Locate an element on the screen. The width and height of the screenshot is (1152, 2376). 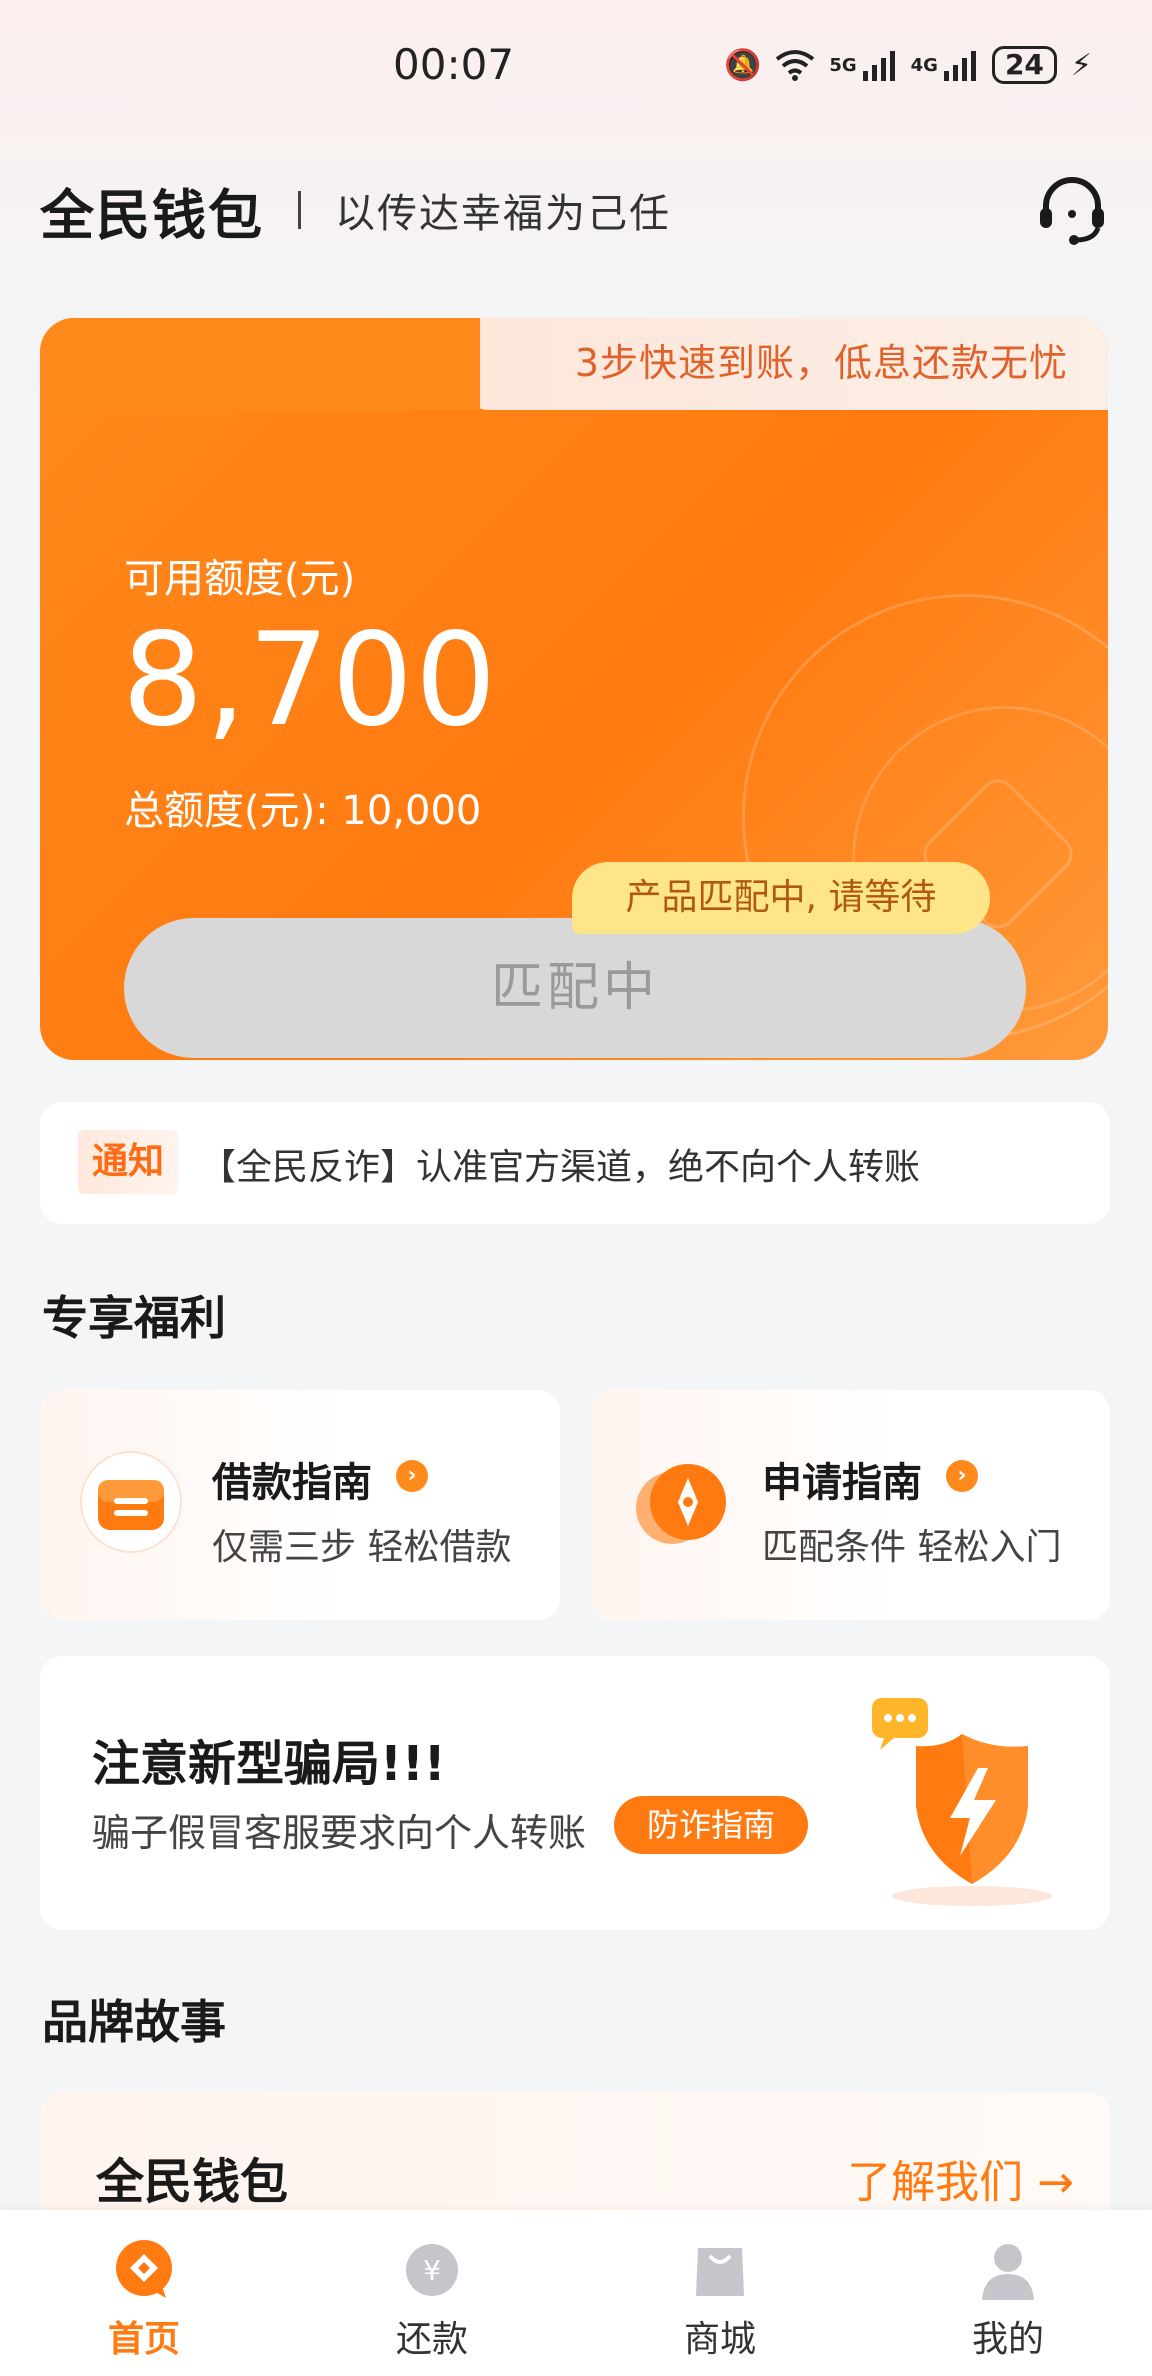
available-limit-label: 可用额度(元) is located at coordinates (240, 579).